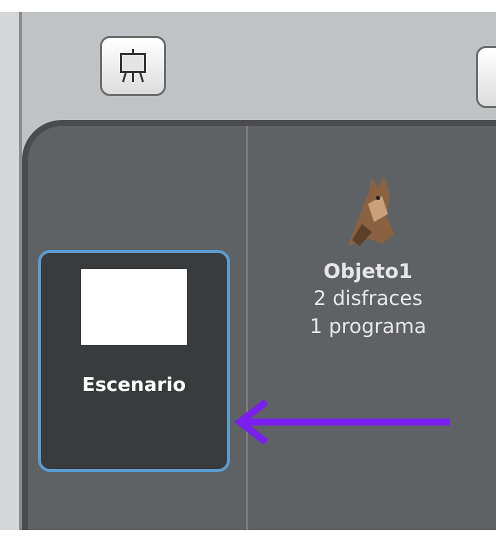  I want to click on stage-button, so click(133, 66).